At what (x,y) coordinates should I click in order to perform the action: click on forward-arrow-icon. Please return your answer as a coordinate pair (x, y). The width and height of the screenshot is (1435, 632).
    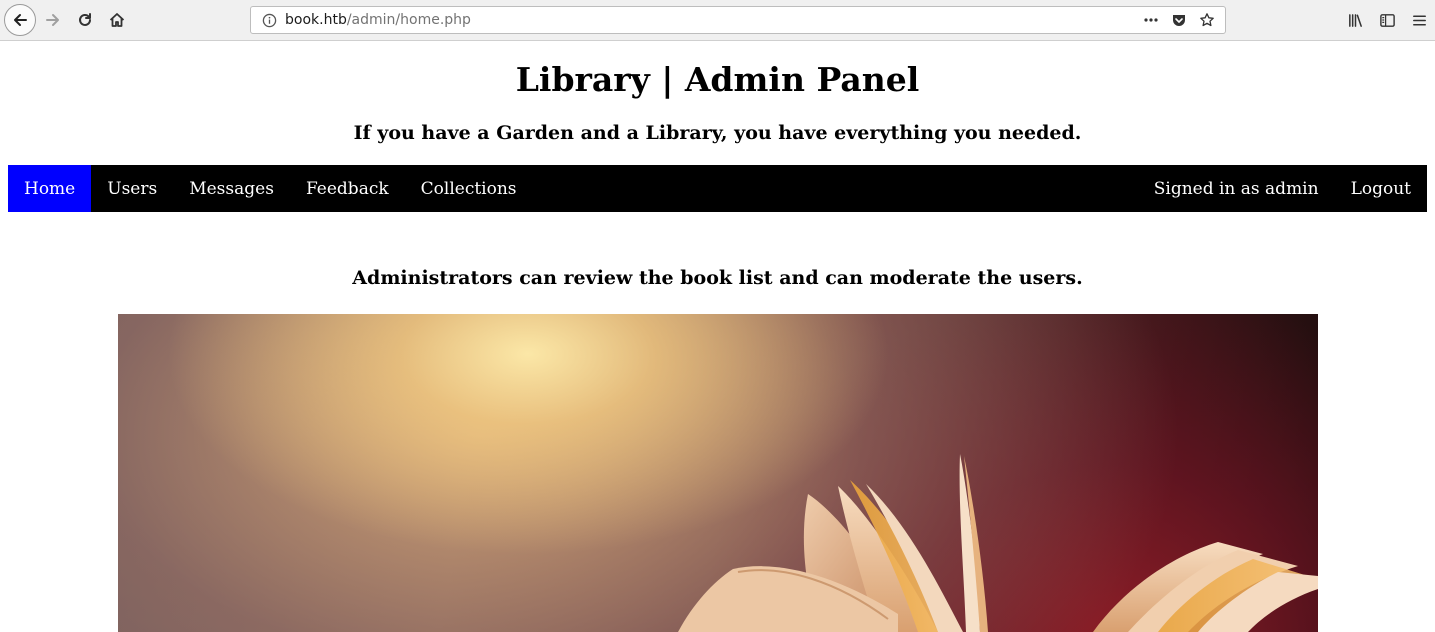
    Looking at the image, I should click on (52, 20).